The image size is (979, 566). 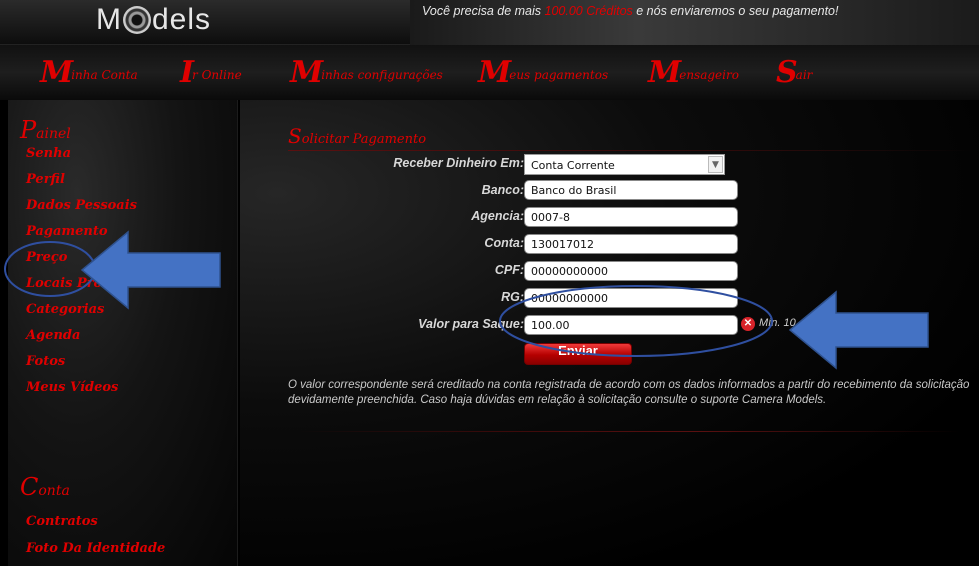 I want to click on banco-field: Banco do Brasil, so click(x=631, y=190).